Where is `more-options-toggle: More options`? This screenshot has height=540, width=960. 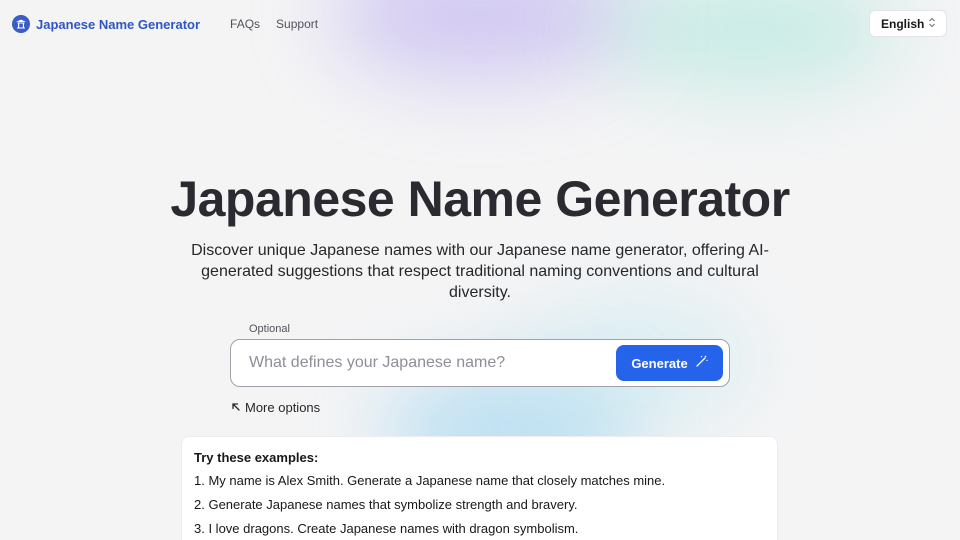
more-options-toggle: More options is located at coordinates (275, 407).